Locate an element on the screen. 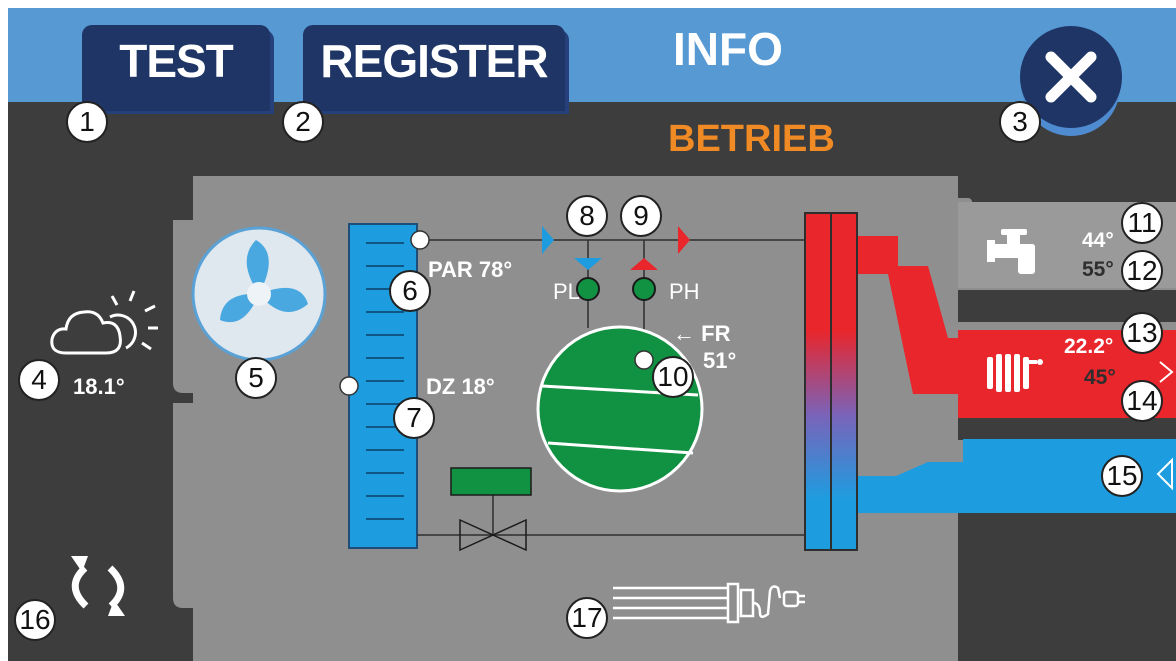 The height and width of the screenshot is (661, 1176). hot-water-temp-1: 44° is located at coordinates (1098, 240).